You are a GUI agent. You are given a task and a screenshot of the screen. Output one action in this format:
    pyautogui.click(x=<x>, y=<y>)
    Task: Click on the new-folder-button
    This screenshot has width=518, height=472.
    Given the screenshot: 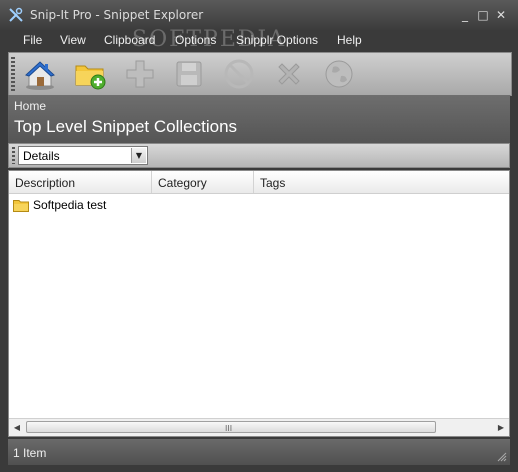 What is the action you would take?
    pyautogui.click(x=91, y=74)
    